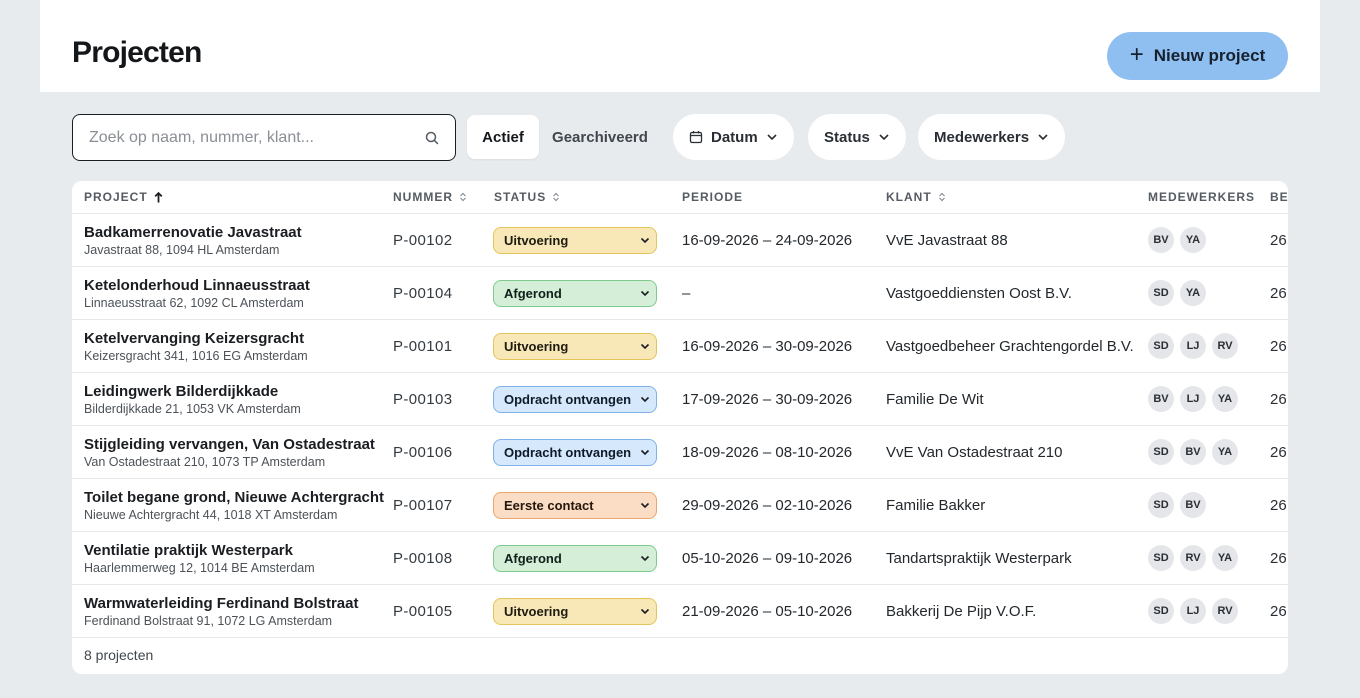 The image size is (1360, 698). I want to click on search-box, so click(264, 137).